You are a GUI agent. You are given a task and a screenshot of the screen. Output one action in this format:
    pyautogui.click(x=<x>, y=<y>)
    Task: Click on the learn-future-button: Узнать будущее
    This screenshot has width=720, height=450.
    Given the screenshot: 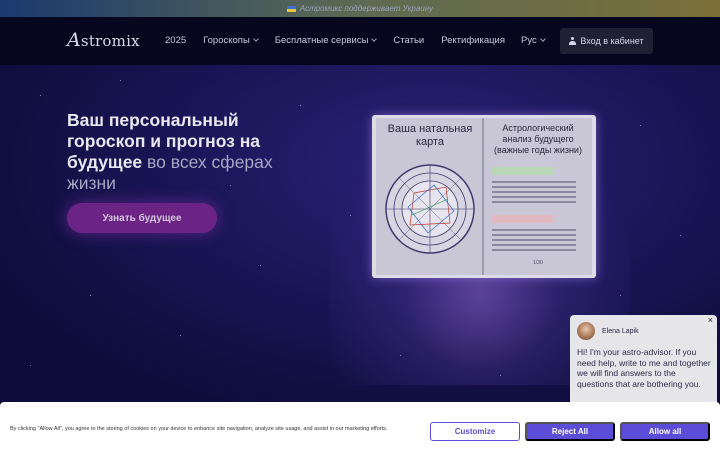 What is the action you would take?
    pyautogui.click(x=142, y=218)
    